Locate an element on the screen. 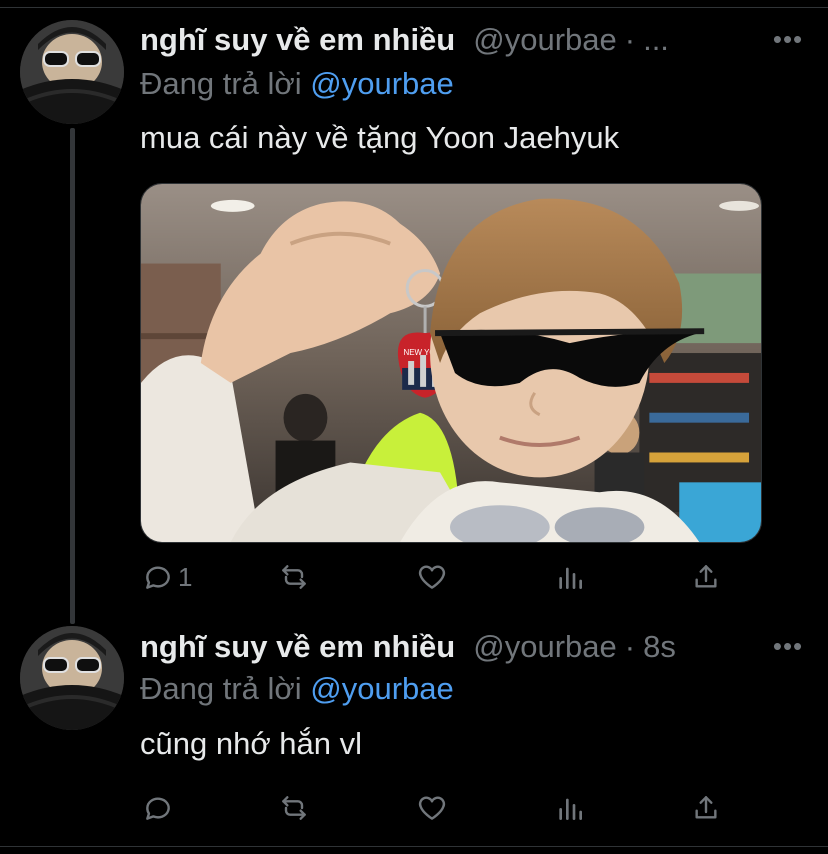  tweet-timestamp: 8s is located at coordinates (659, 647).